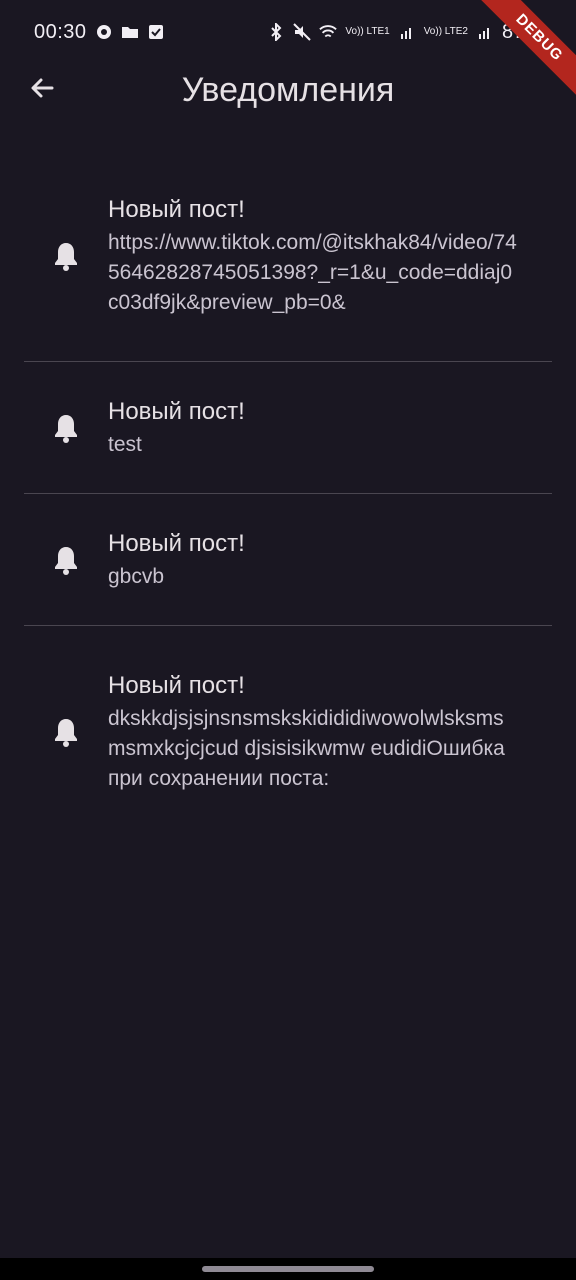  What do you see at coordinates (367, 31) in the screenshot?
I see `sim1-label: Vo)) LTE1` at bounding box center [367, 31].